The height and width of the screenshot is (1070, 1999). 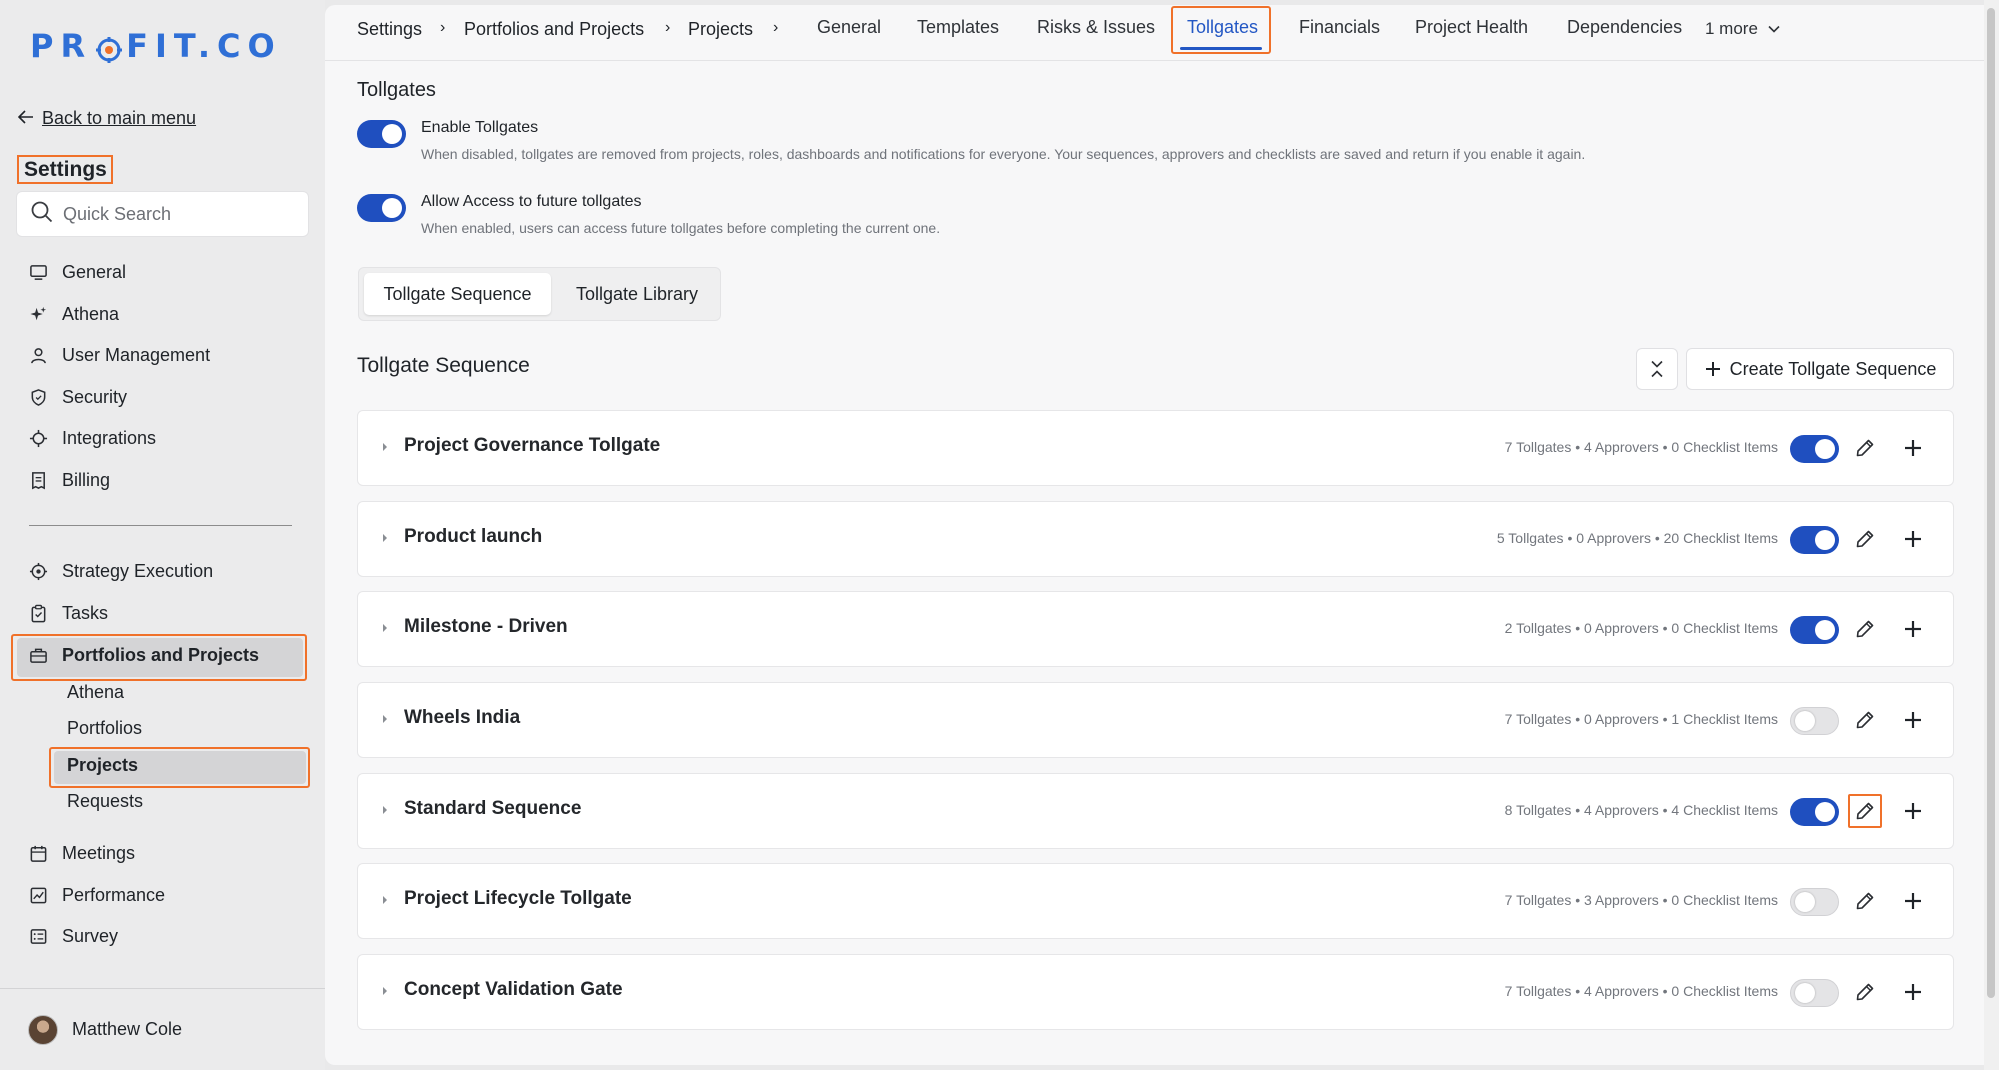 I want to click on sidebar-item-tasks: Tasks, so click(x=68, y=613).